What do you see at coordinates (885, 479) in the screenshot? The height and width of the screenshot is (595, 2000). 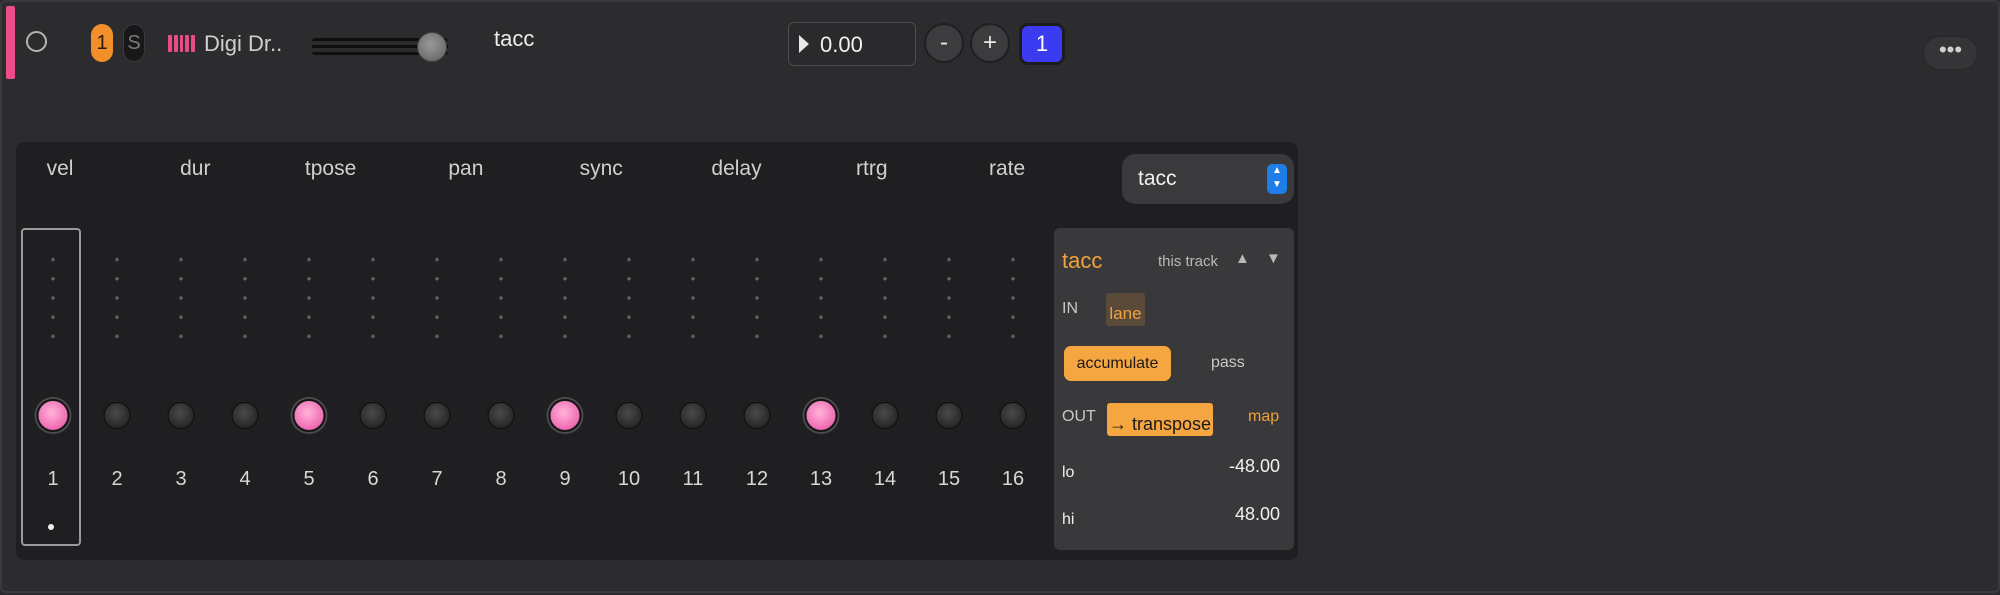 I see `step-number: 14` at bounding box center [885, 479].